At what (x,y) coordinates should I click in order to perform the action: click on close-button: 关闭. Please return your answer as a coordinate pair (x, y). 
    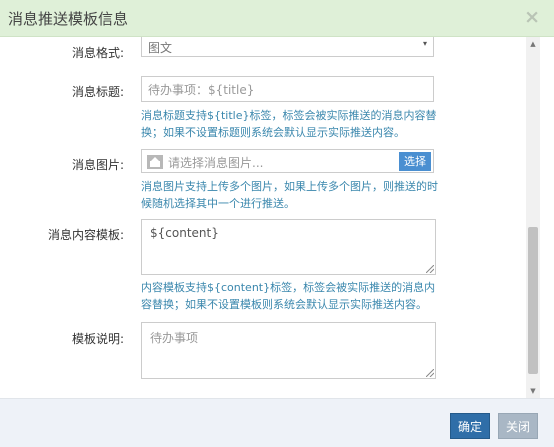
    Looking at the image, I should click on (518, 426).